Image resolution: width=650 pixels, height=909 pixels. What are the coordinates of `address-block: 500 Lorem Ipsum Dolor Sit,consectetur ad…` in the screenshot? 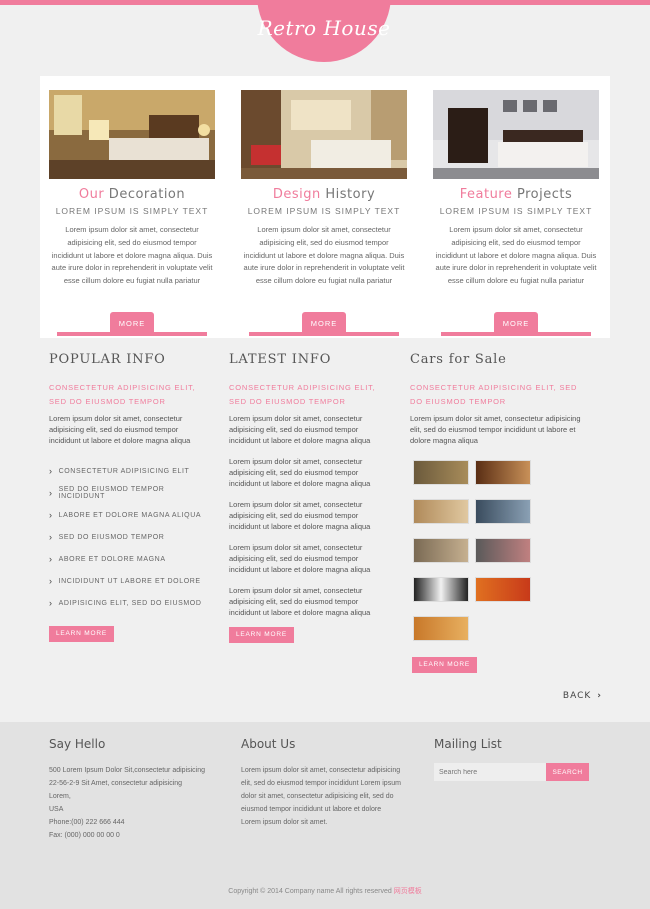 It's located at (127, 803).